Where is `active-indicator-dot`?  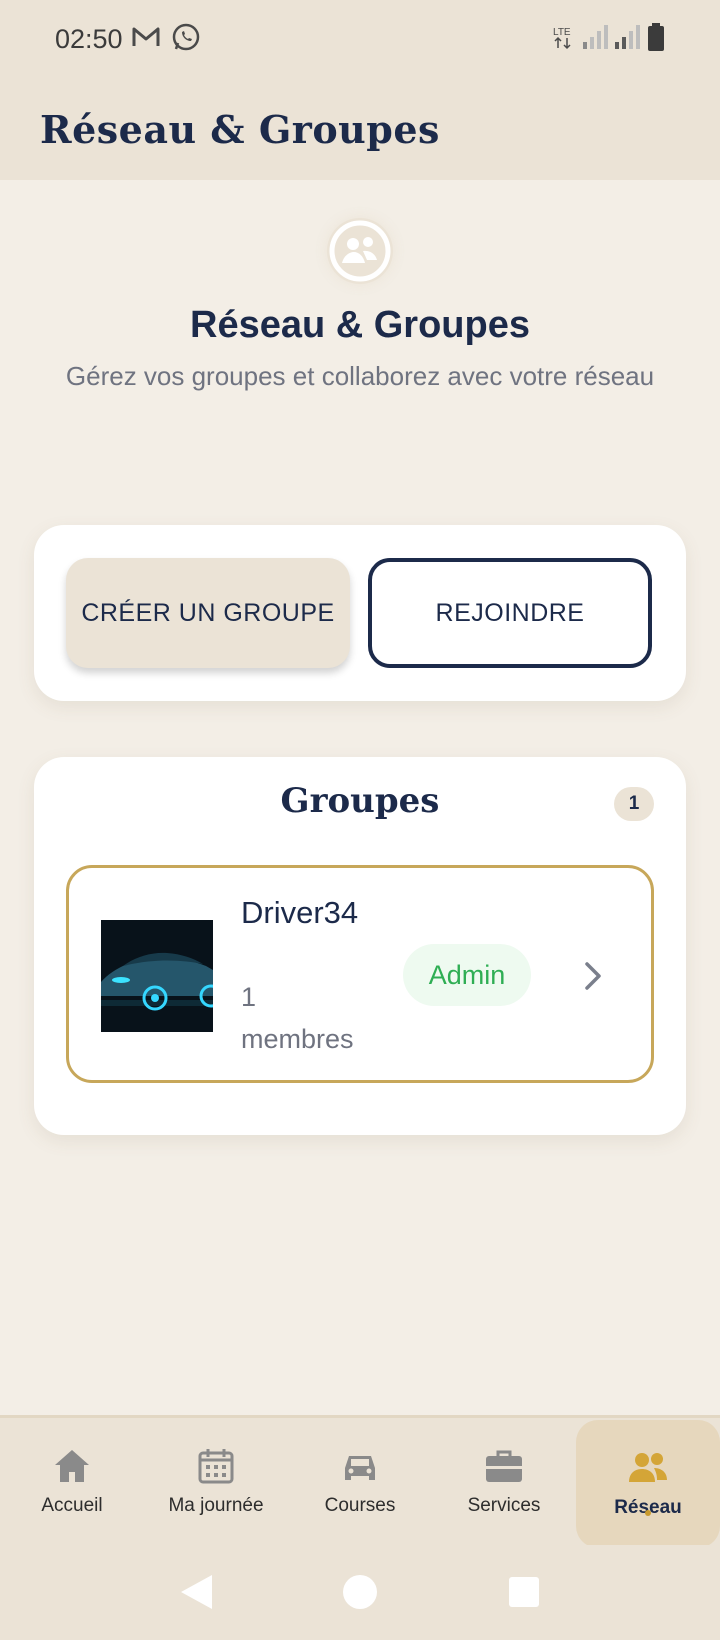
active-indicator-dot is located at coordinates (648, 1513).